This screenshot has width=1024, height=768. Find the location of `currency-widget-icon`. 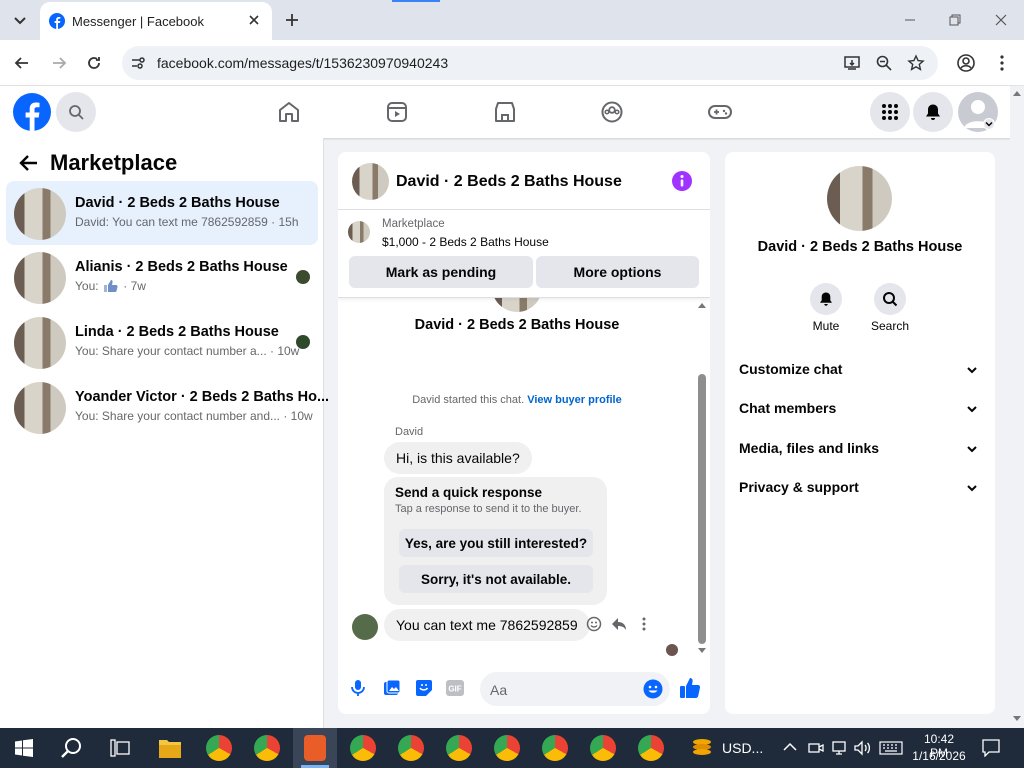

currency-widget-icon is located at coordinates (702, 748).